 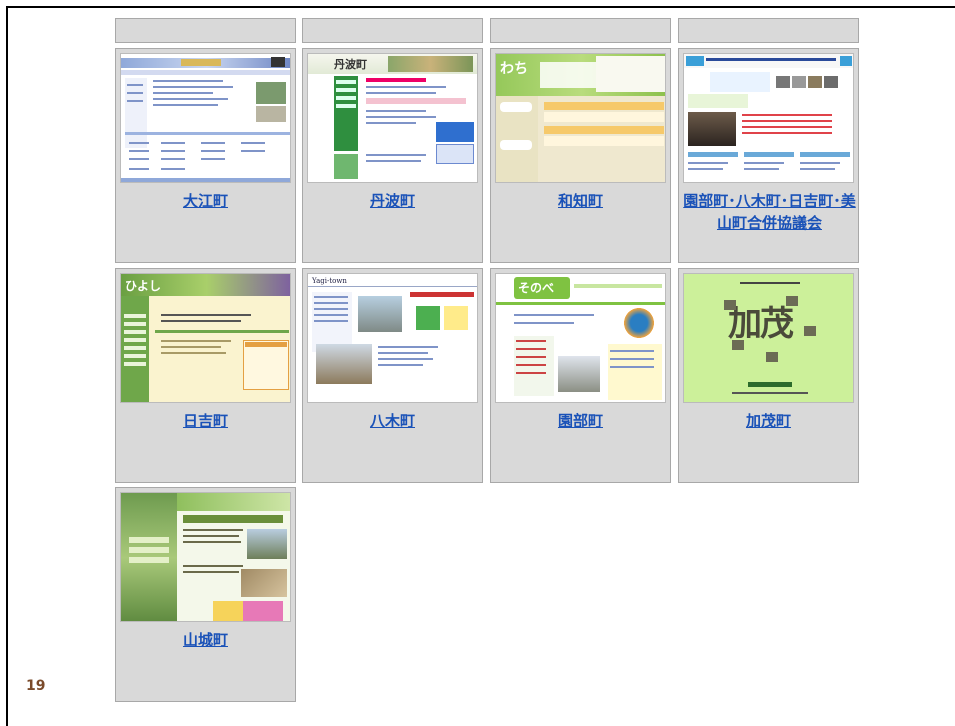 I want to click on card-gappei: 園部町･八木町･日吉町･美山町合併協議会, so click(x=768, y=155).